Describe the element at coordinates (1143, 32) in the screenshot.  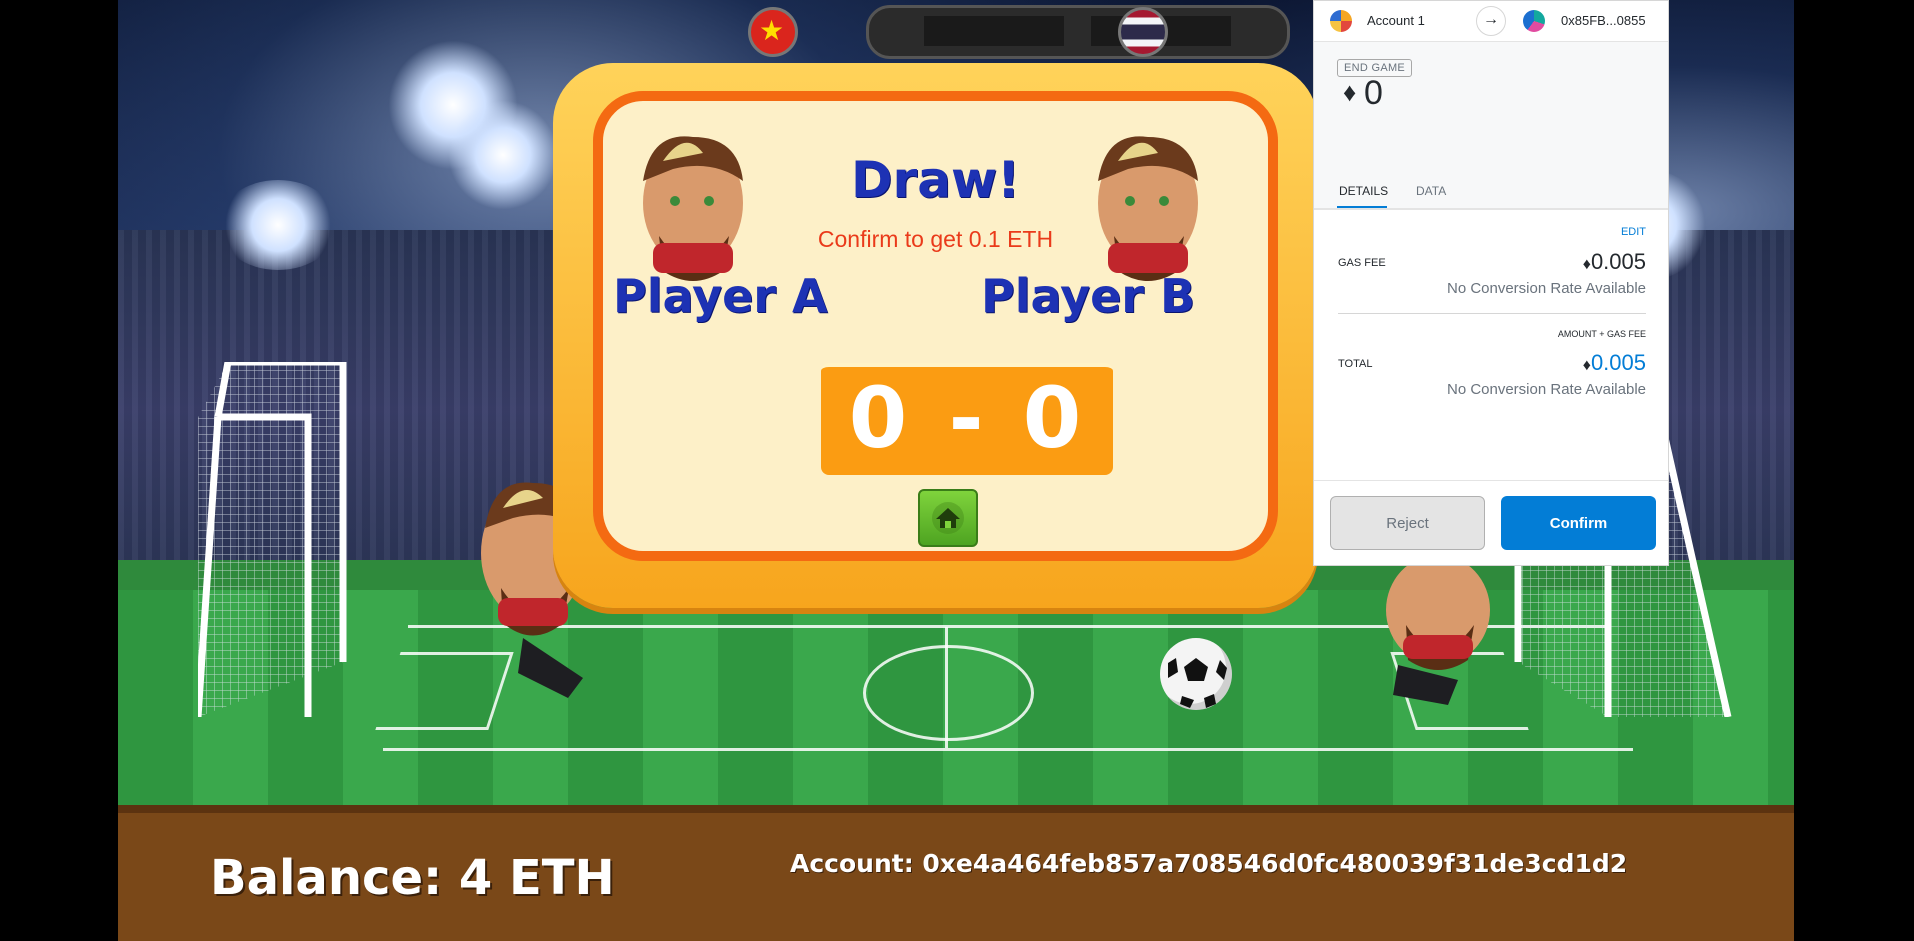
I see `thailand-flag-icon` at that location.